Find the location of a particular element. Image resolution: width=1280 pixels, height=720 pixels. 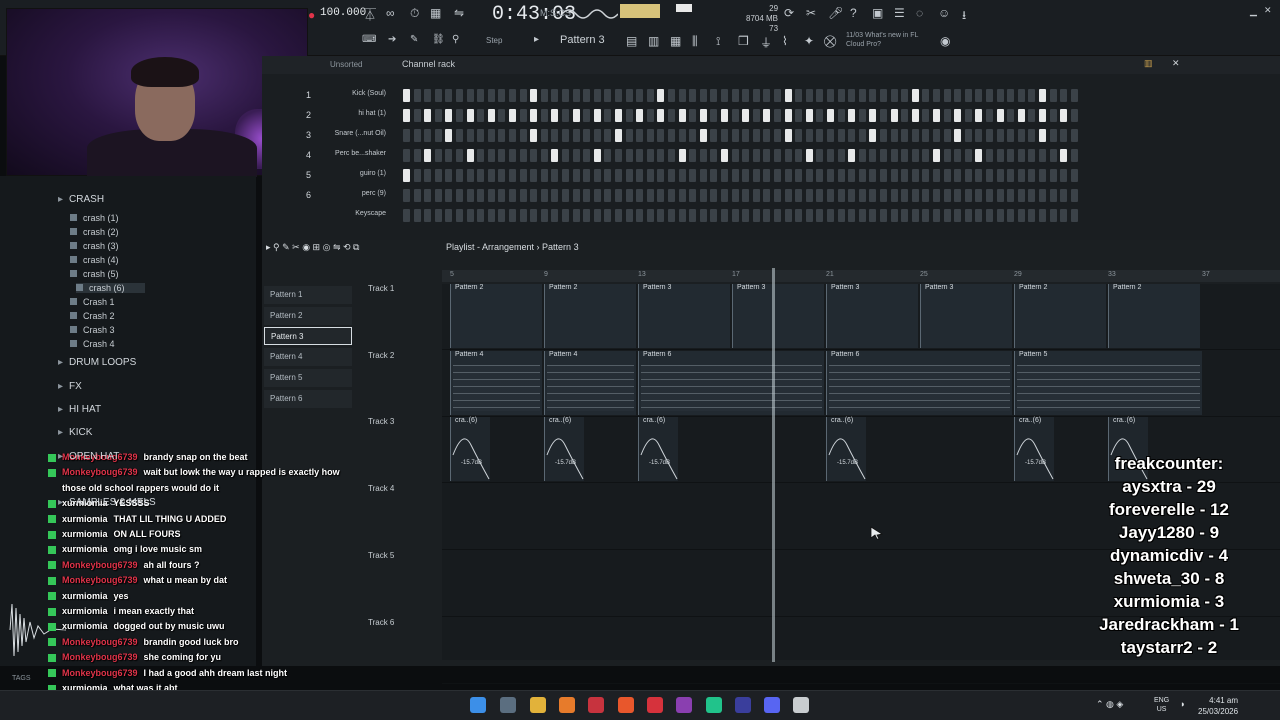

cart-icon: ⛒ is located at coordinates (830, 41).